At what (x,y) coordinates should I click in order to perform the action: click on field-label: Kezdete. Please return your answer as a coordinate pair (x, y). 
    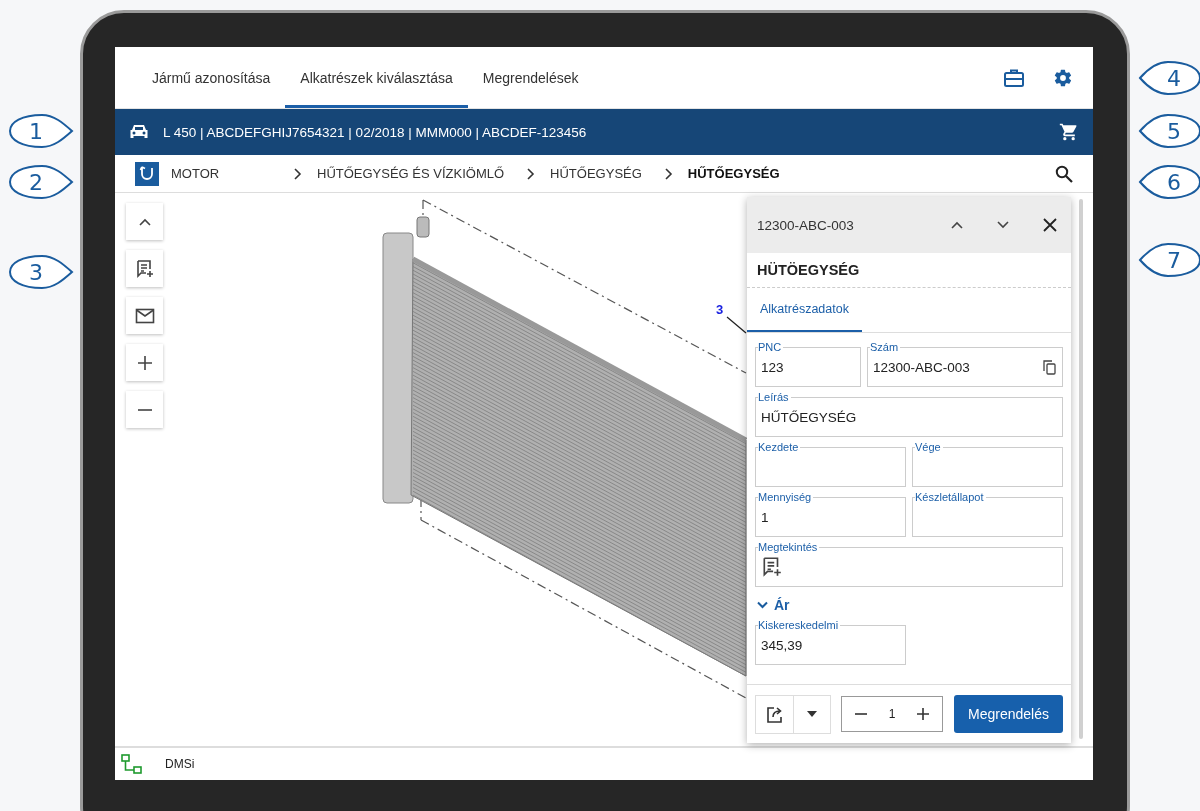
    Looking at the image, I should click on (779, 447).